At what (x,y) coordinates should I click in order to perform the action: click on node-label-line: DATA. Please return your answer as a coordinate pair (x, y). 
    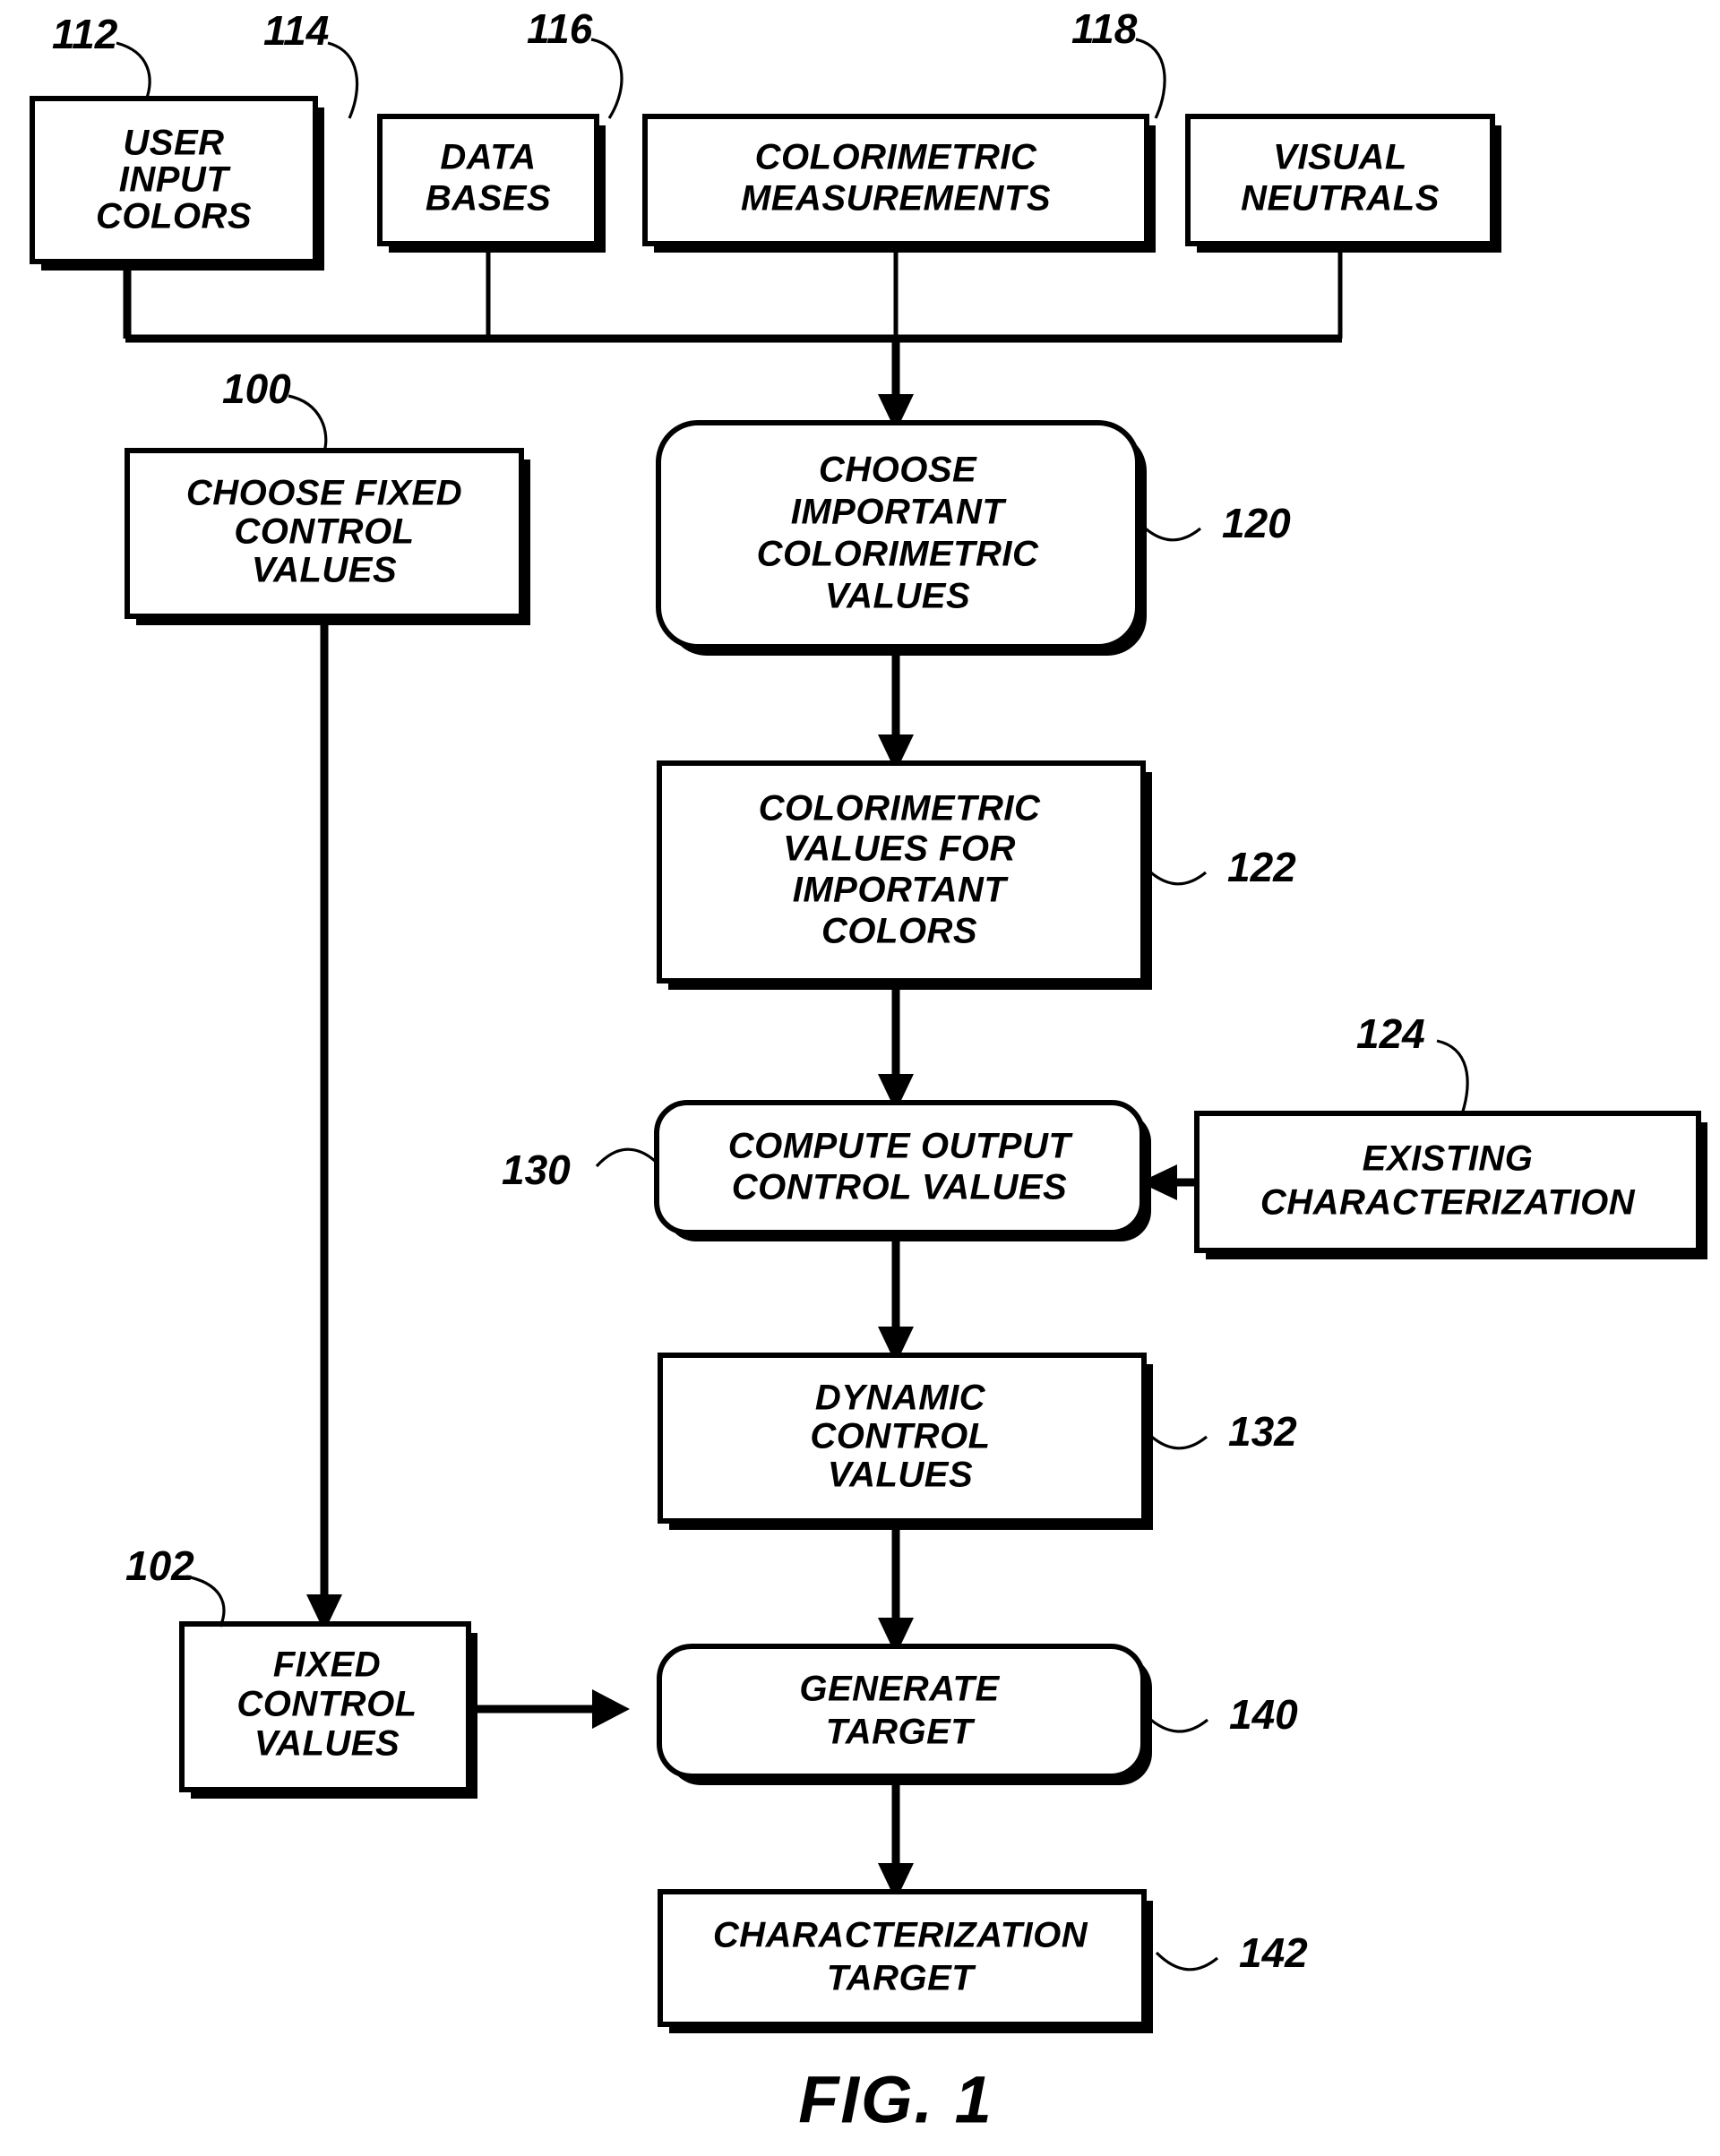
    Looking at the image, I should click on (488, 157).